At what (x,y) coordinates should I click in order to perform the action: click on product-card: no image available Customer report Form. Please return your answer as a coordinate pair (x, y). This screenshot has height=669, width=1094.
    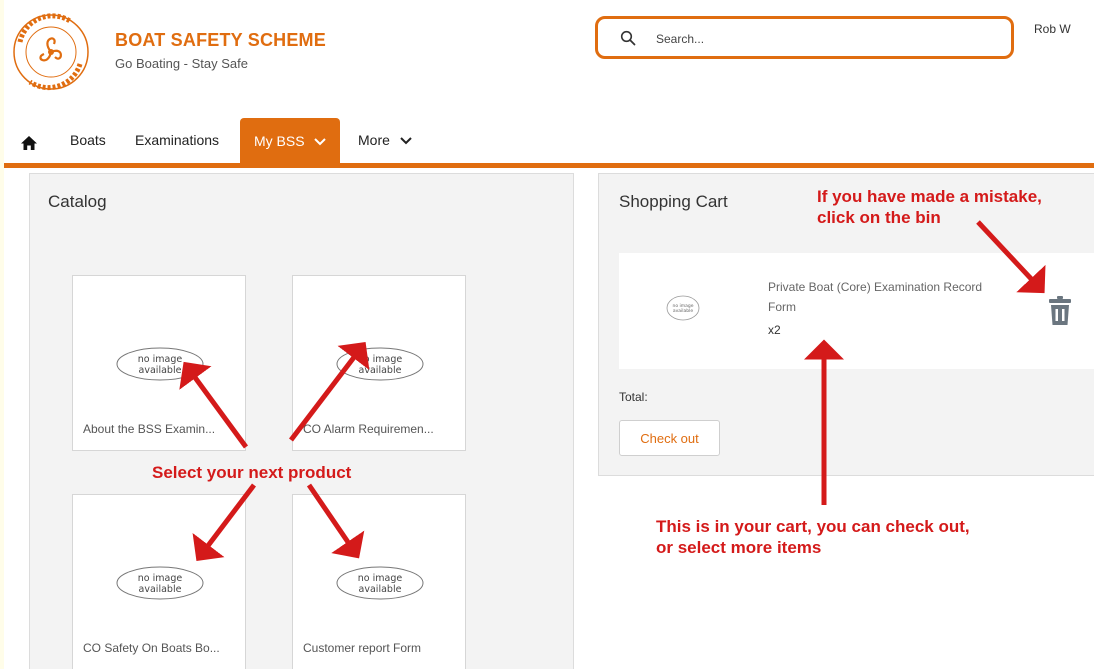
    Looking at the image, I should click on (379, 581).